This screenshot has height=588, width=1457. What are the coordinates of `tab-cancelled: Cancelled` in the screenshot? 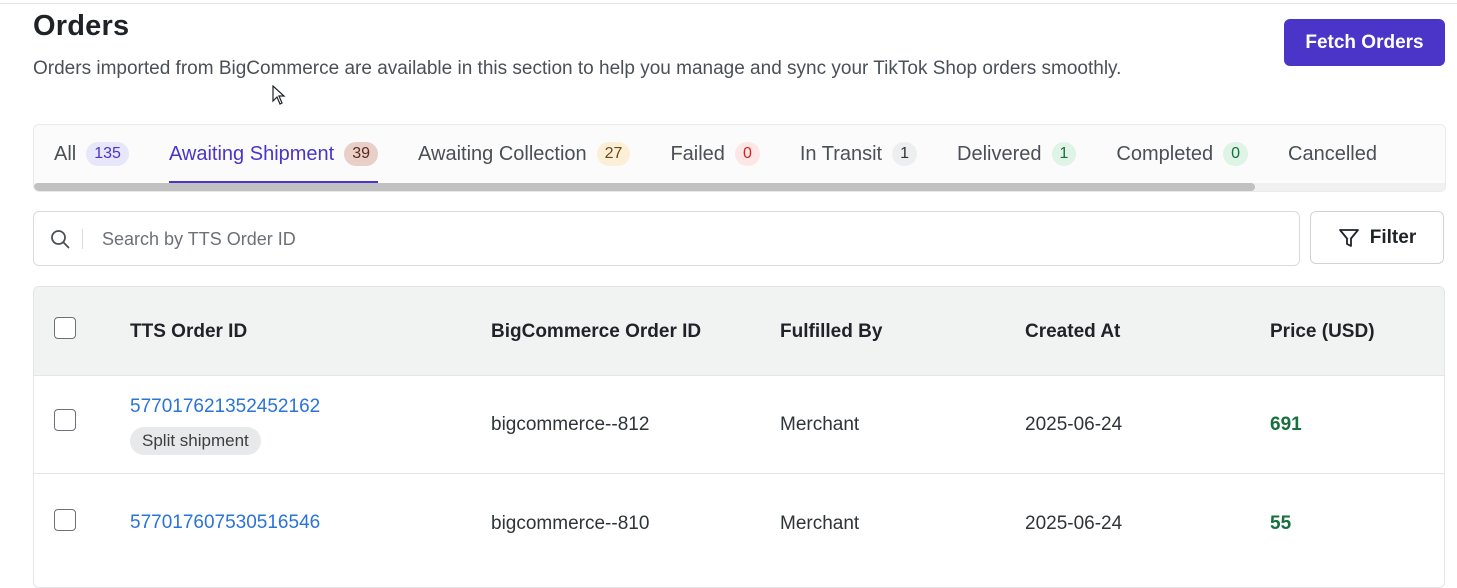 It's located at (1332, 154).